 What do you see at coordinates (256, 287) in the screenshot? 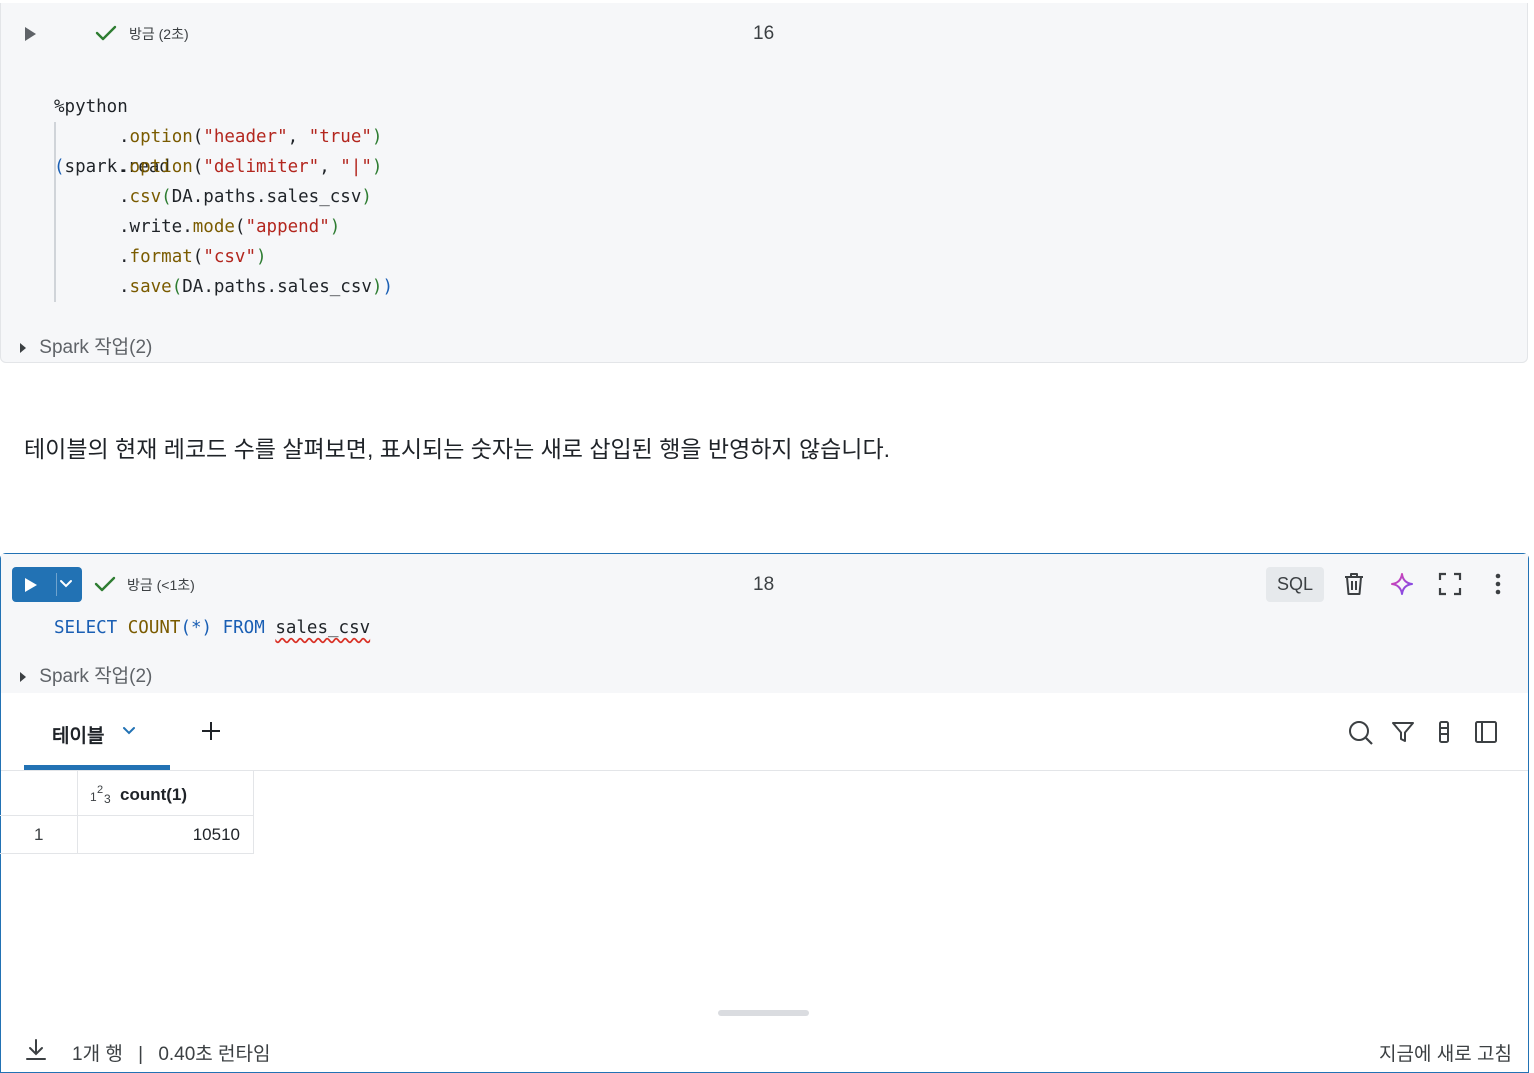
I see `code-line: .save(DA.paths.sales_csv))` at bounding box center [256, 287].